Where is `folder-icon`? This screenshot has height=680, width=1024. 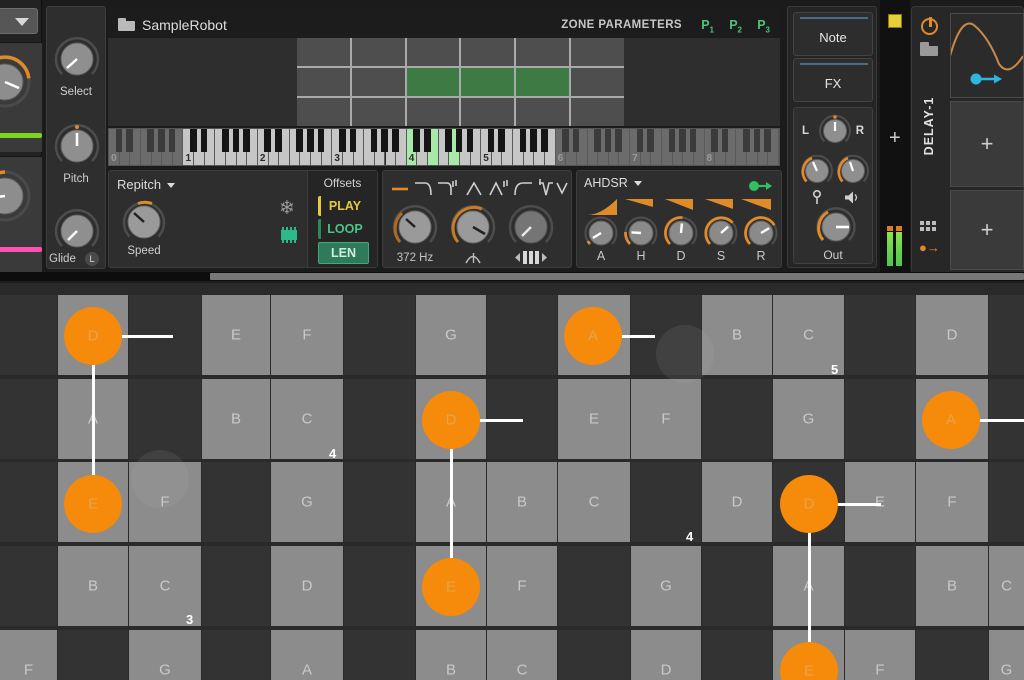
folder-icon is located at coordinates (929, 49).